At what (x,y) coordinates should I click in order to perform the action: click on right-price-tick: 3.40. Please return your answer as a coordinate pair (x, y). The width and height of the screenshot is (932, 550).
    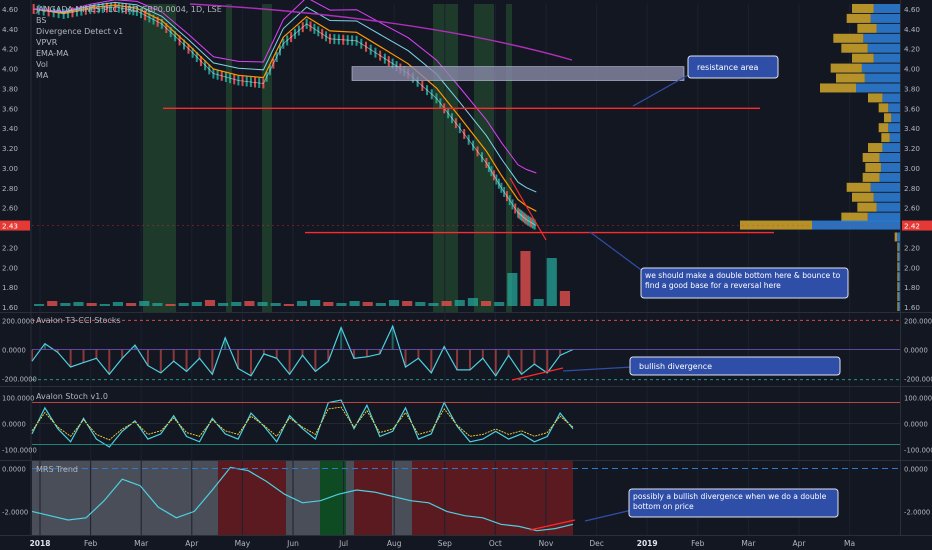
    Looking at the image, I should click on (912, 128).